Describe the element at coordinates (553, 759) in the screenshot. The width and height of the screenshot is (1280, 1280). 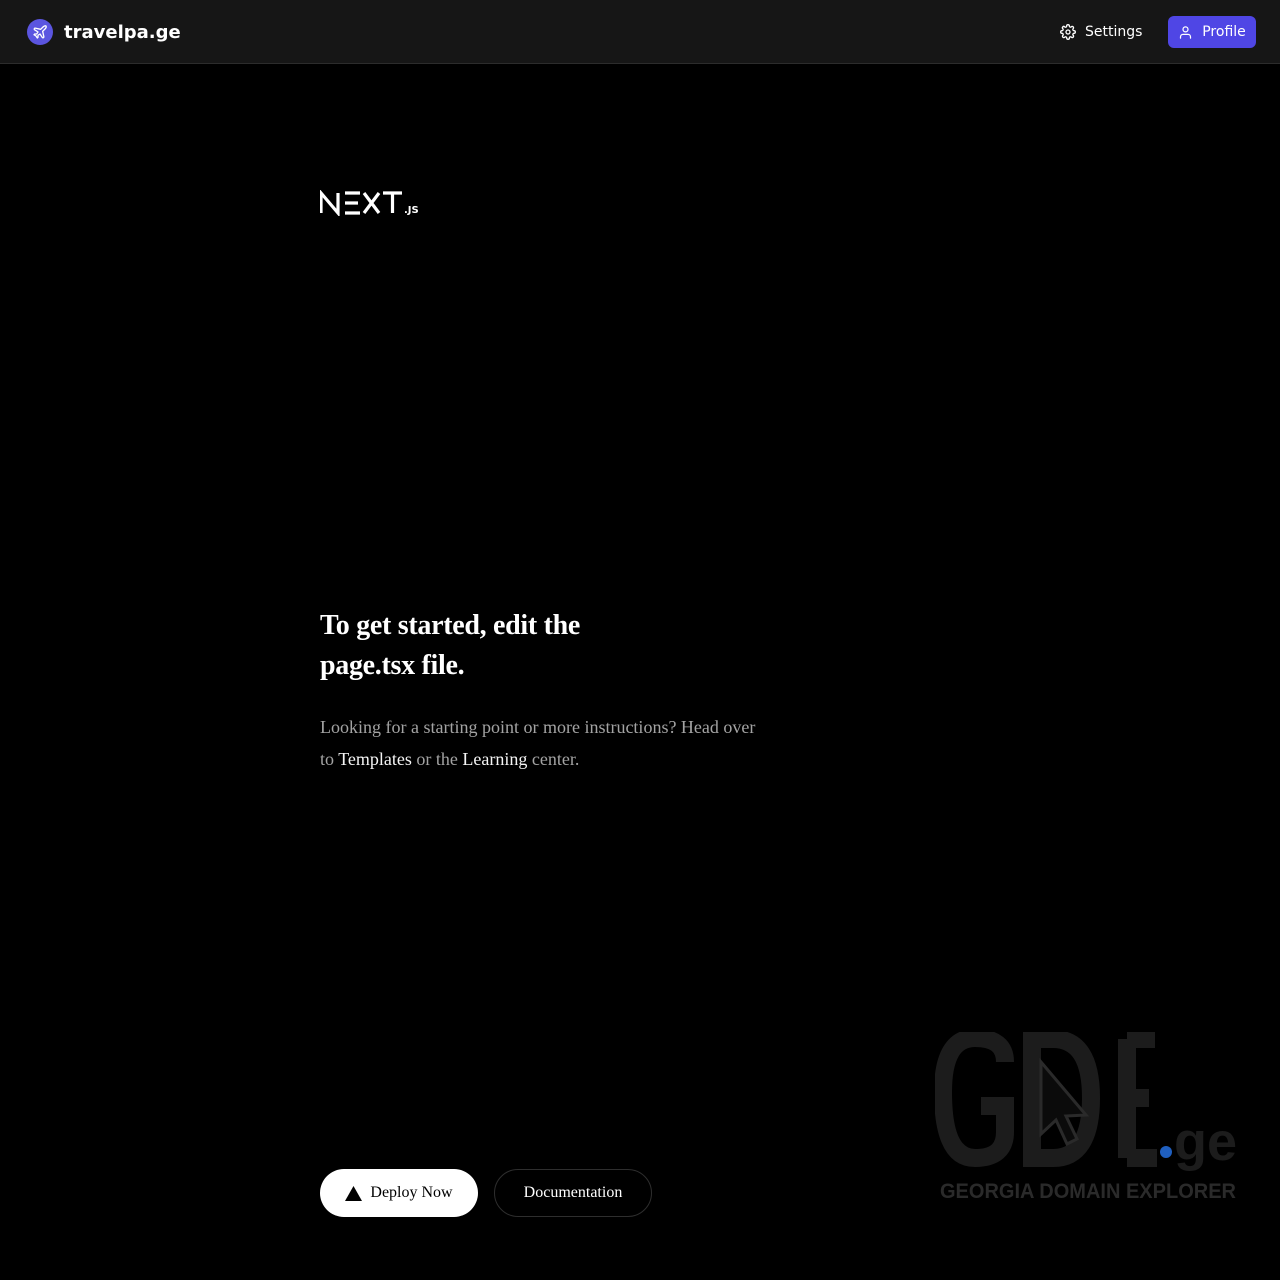
I see `intro-text-end: center.` at that location.